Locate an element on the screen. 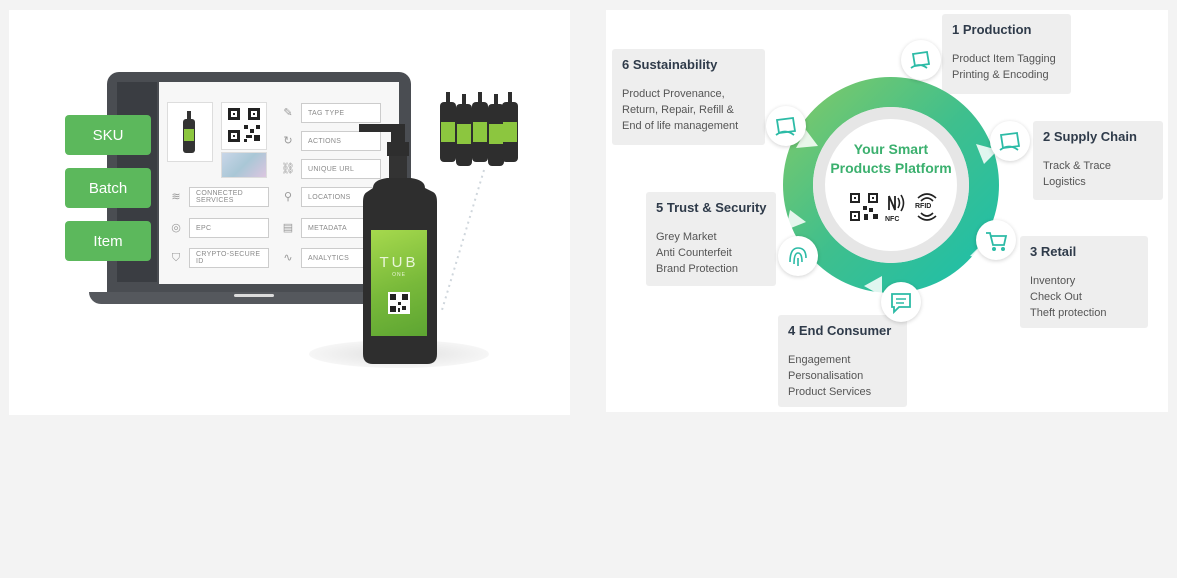 The image size is (1177, 578). fingerprint-icon is located at coordinates (798, 256).